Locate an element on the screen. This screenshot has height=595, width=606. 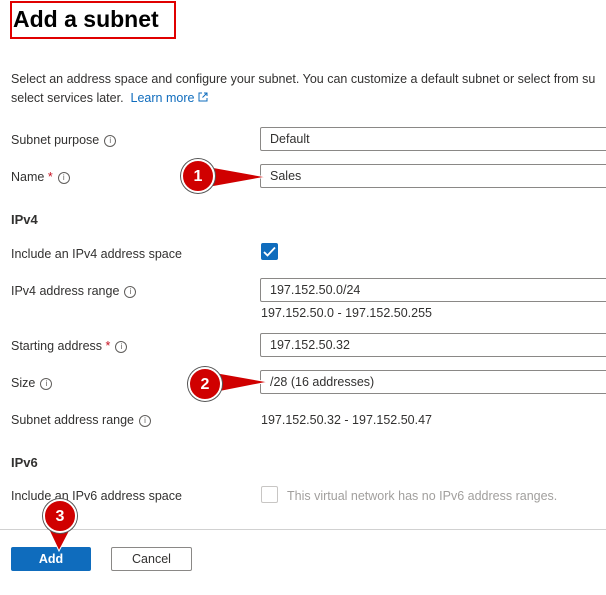
annotation-badge-2: 2 is located at coordinates (205, 384).